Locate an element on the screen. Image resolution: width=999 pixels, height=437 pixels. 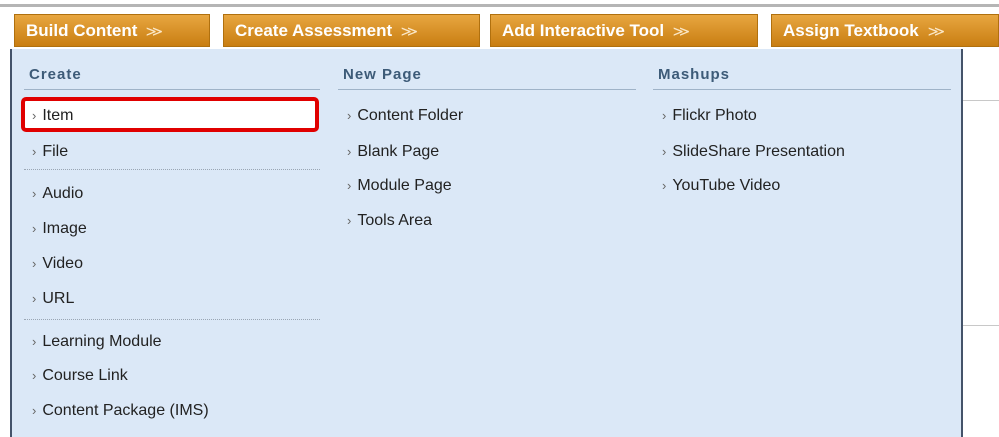
toolbar-top-line is located at coordinates (499, 5).